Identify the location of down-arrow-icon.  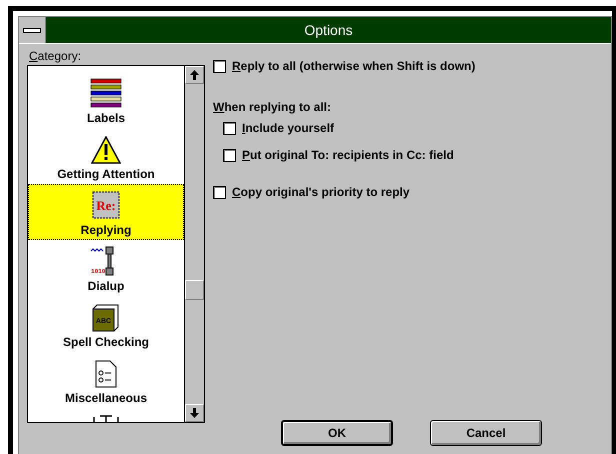
(194, 413).